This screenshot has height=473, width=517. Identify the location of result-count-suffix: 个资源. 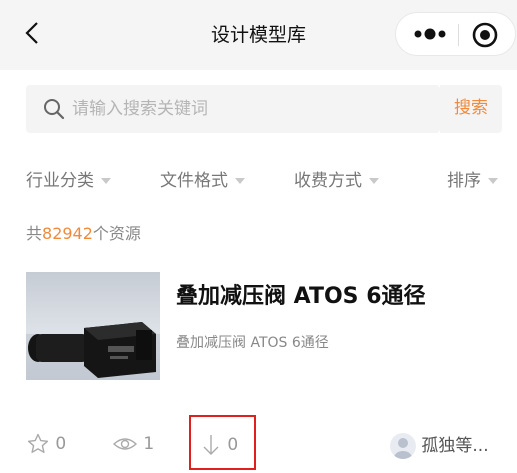
(116, 233).